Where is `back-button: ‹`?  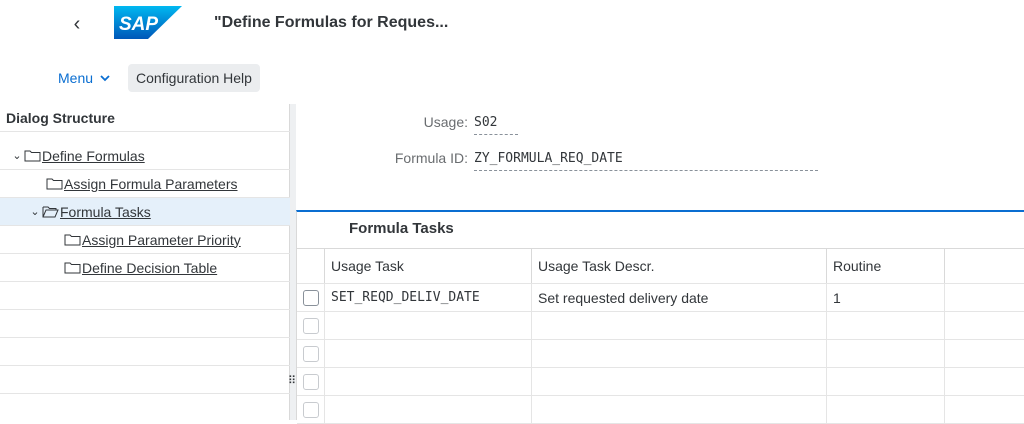
back-button: ‹ is located at coordinates (77, 24).